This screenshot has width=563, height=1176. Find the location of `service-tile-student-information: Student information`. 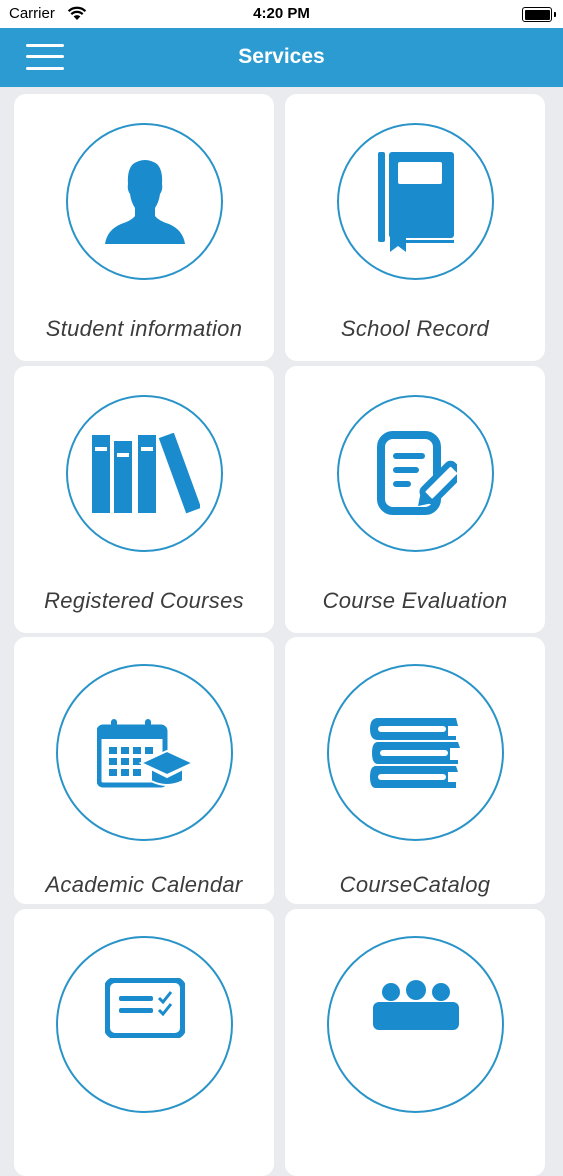

service-tile-student-information: Student information is located at coordinates (144, 227).